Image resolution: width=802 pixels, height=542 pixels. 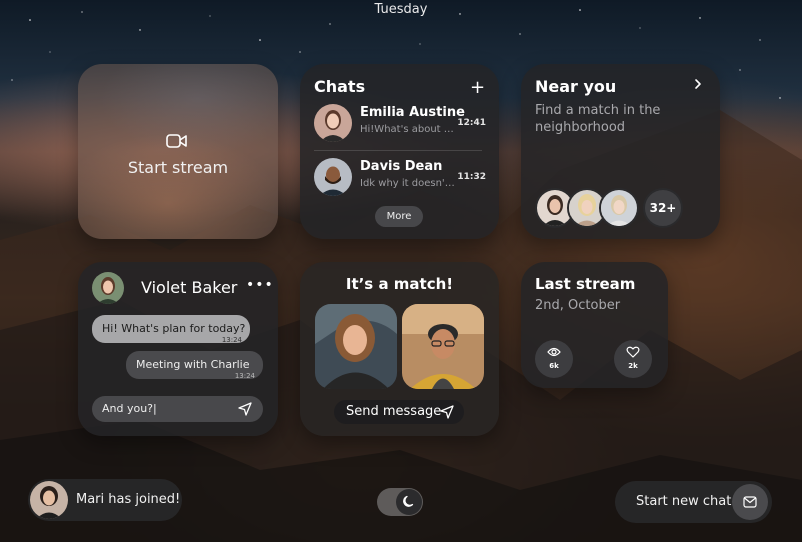 I want to click on message-text: Meeting with Charlie, so click(x=193, y=364).